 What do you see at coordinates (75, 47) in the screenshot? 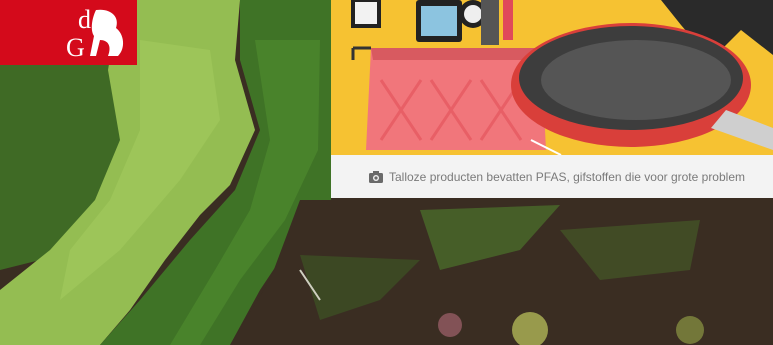
I see `svg-text: G` at bounding box center [75, 47].